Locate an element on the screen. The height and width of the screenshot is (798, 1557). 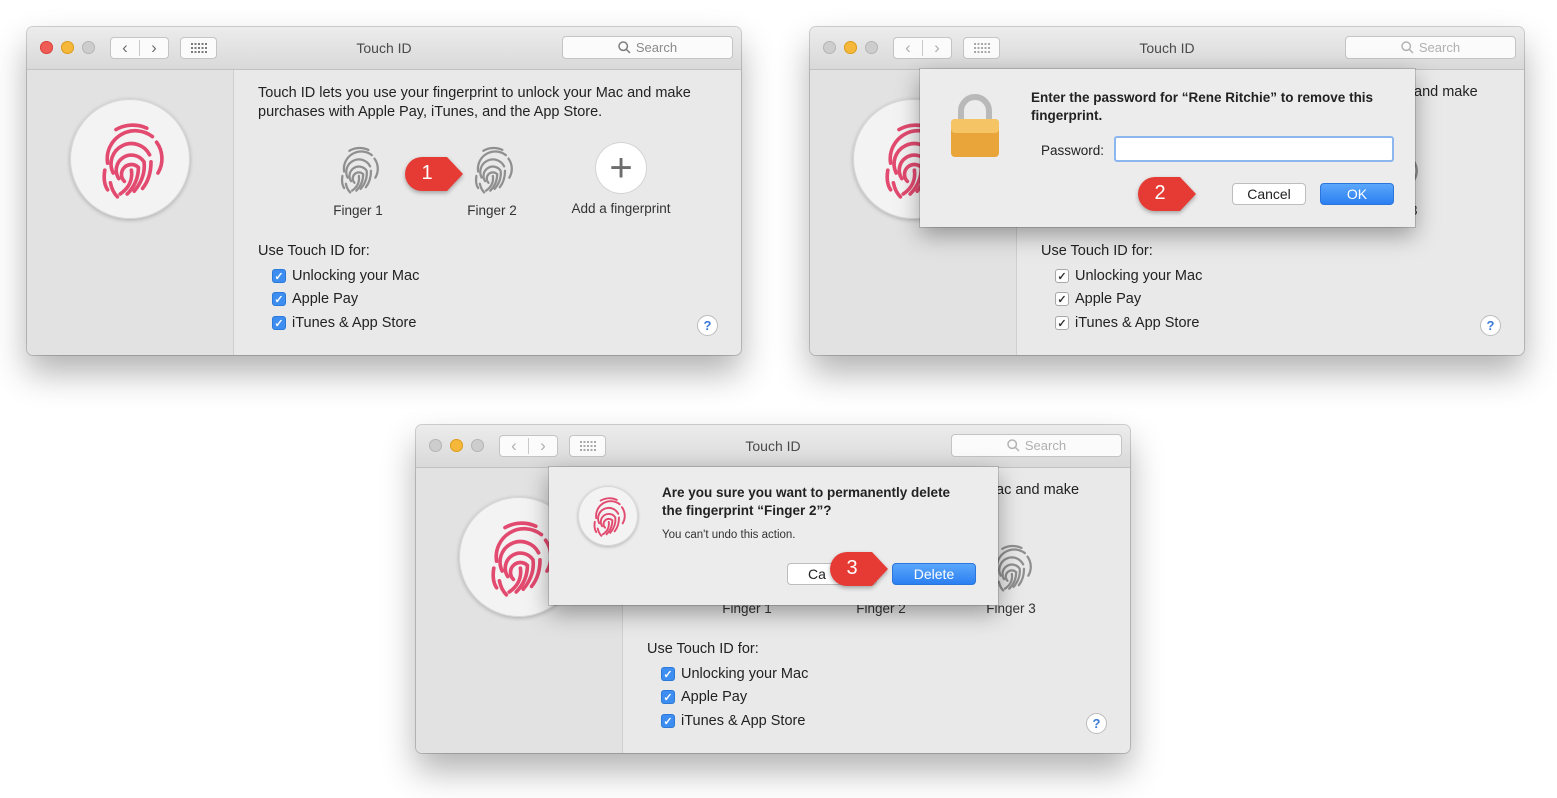
finger-1: Finger 1 is located at coordinates (358, 180).